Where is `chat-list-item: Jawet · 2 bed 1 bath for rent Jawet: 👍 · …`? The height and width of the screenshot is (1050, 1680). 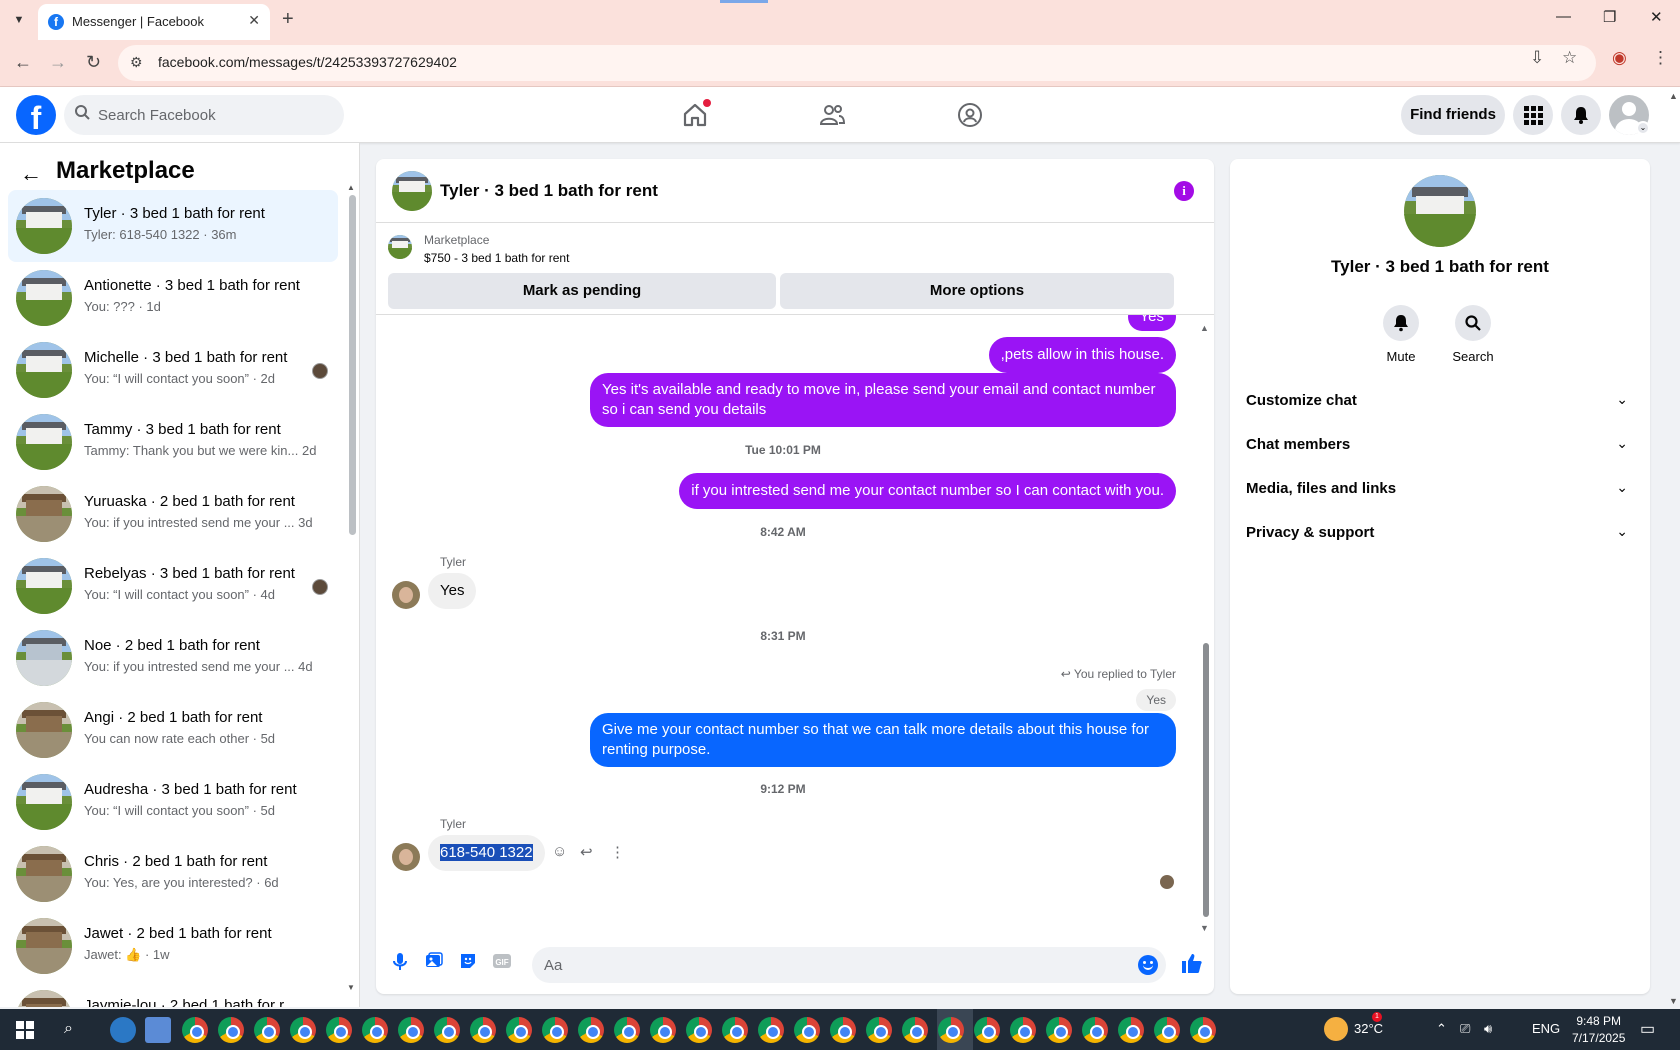
chat-list-item: Jawet · 2 bed 1 bath for rent Jawet: 👍 · … is located at coordinates (173, 946).